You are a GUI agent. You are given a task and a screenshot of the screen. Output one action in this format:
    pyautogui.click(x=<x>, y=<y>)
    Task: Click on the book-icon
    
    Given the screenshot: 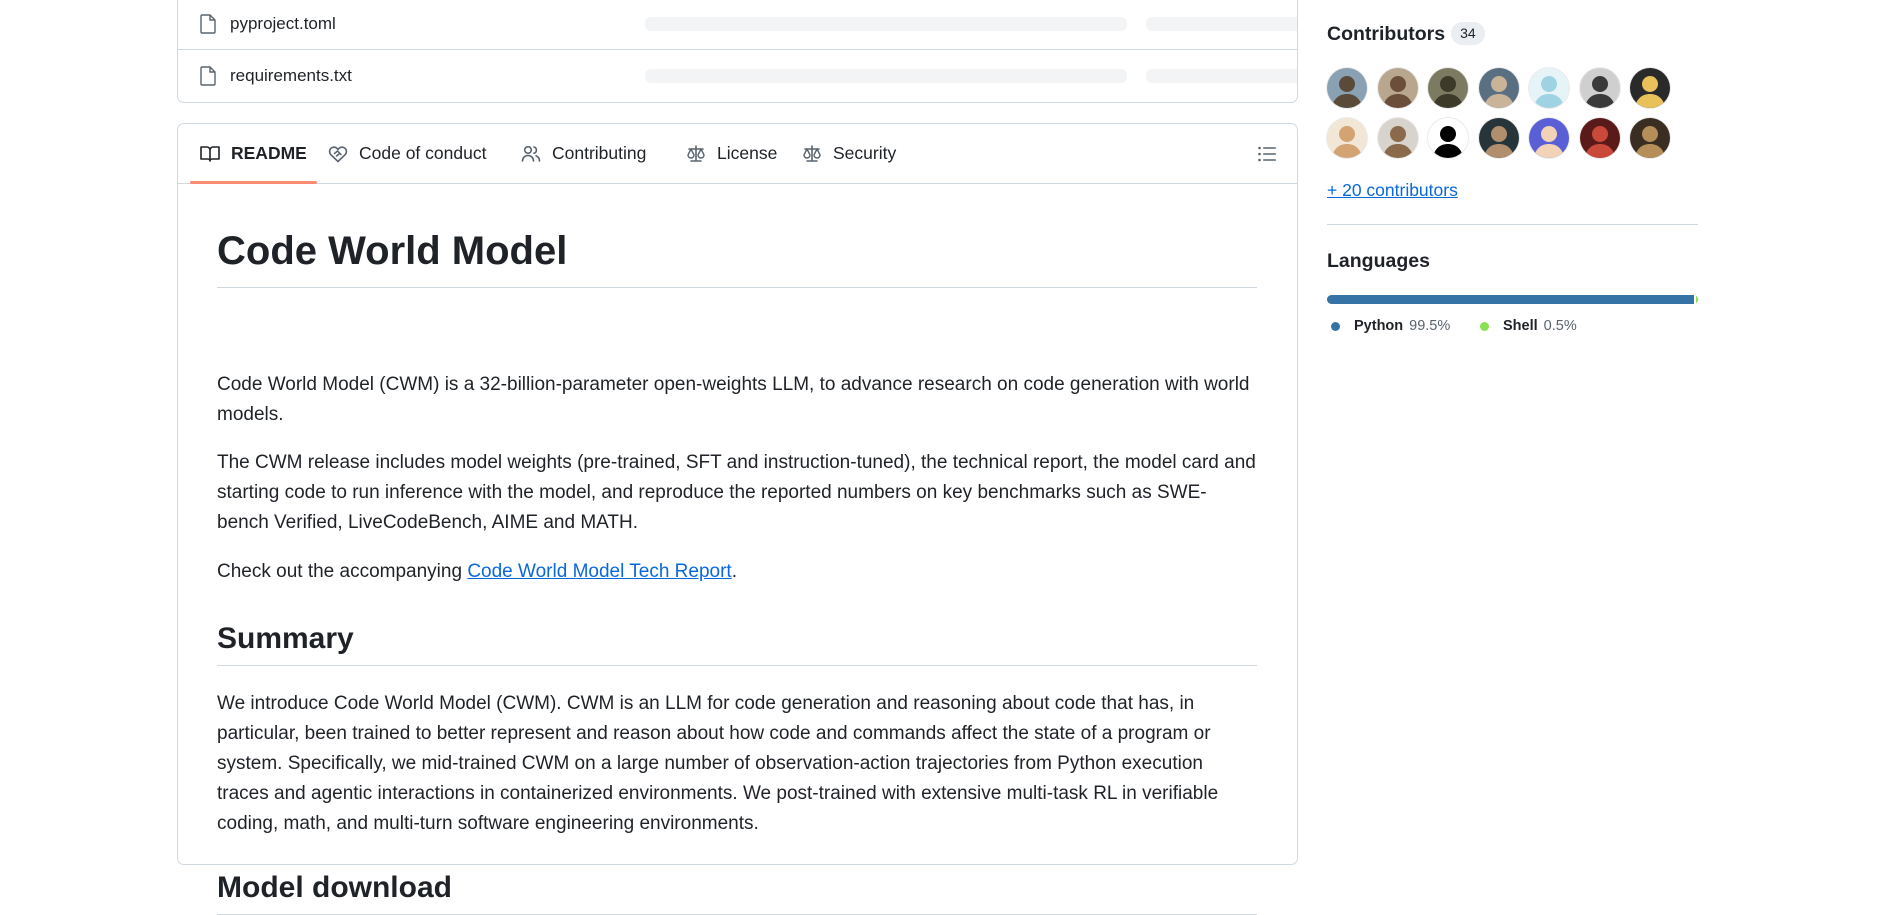 What is the action you would take?
    pyautogui.click(x=210, y=153)
    